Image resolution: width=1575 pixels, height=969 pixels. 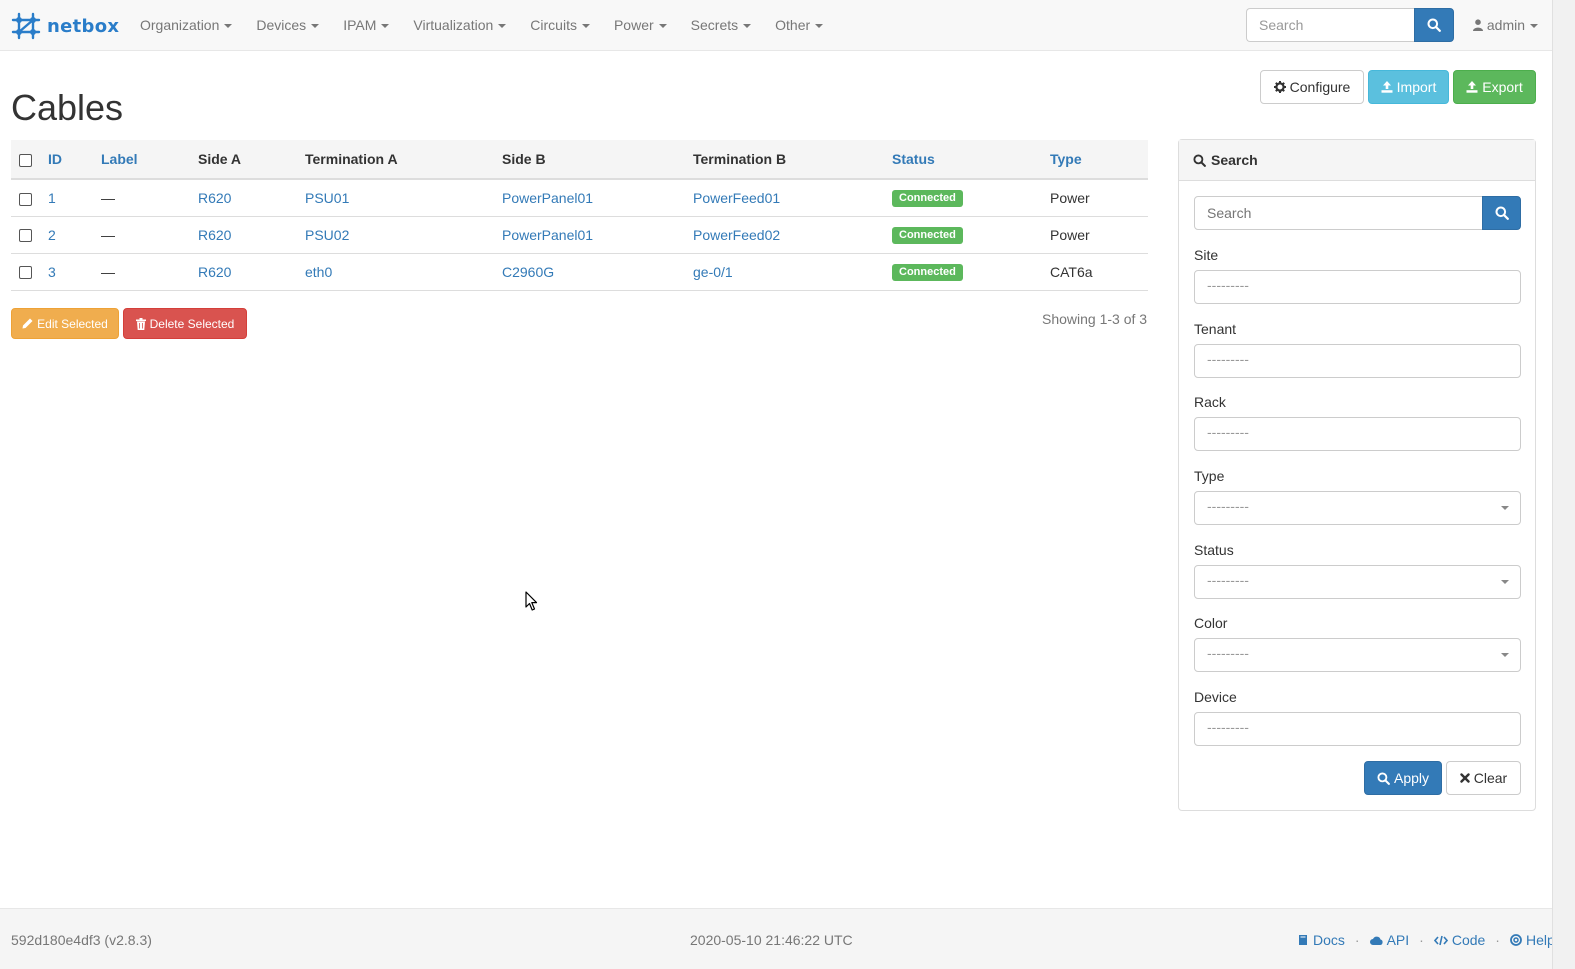 What do you see at coordinates (1506, 25) in the screenshot?
I see `user-menu: admin` at bounding box center [1506, 25].